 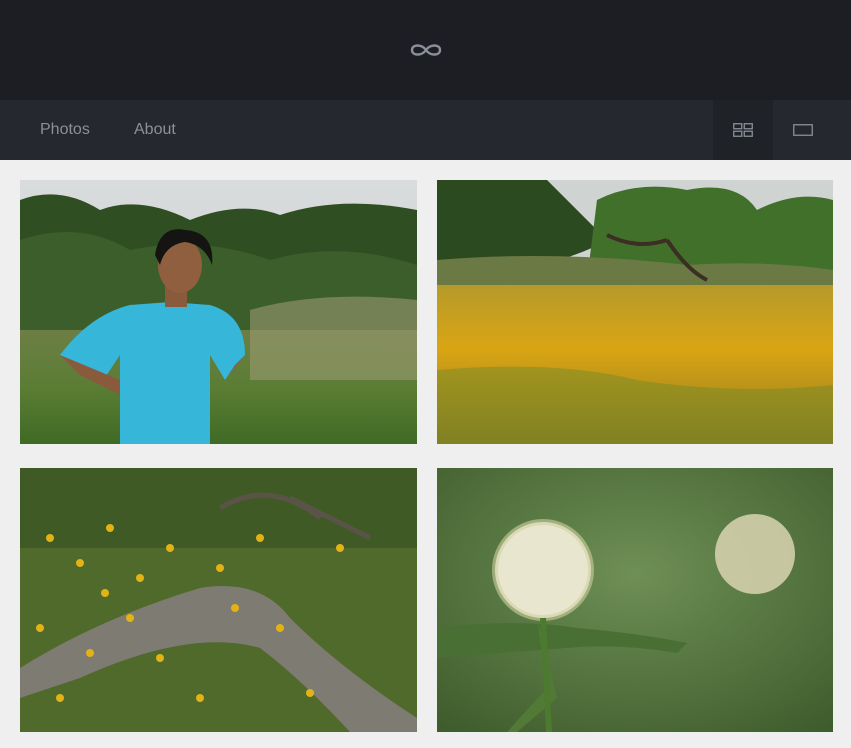 I want to click on single-view-button, so click(x=803, y=130).